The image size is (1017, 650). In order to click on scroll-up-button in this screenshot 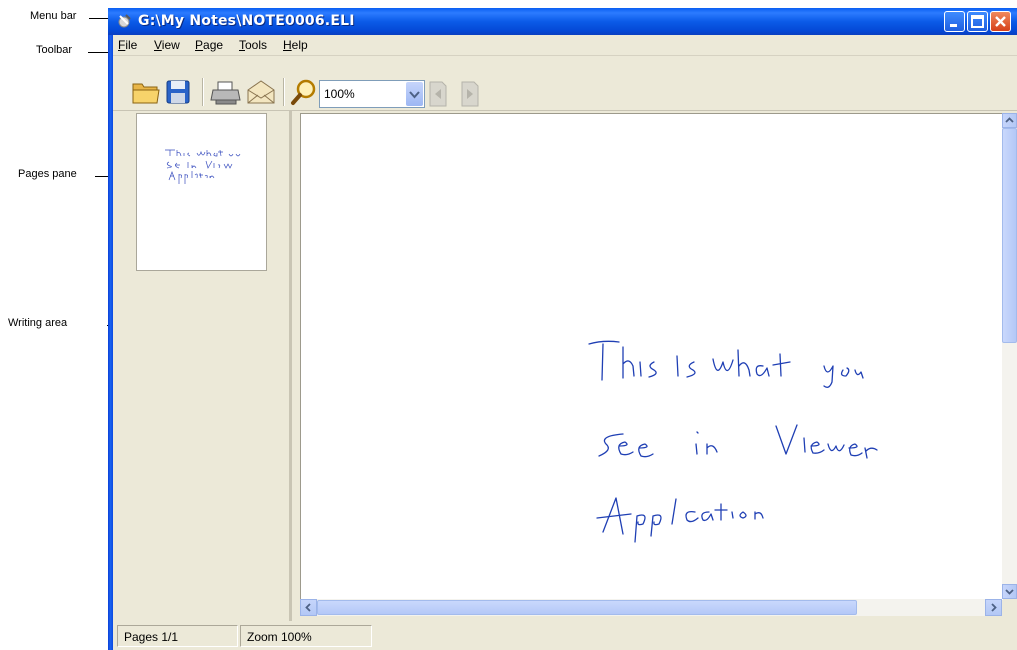, I will do `click(1009, 120)`.